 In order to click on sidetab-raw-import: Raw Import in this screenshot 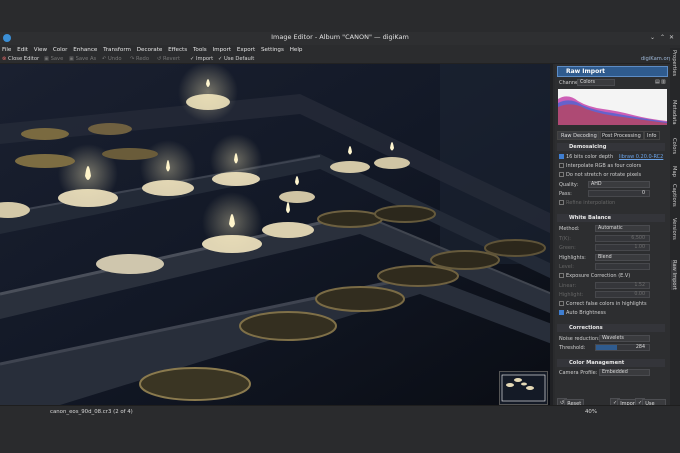, I will do `click(674, 275)`.